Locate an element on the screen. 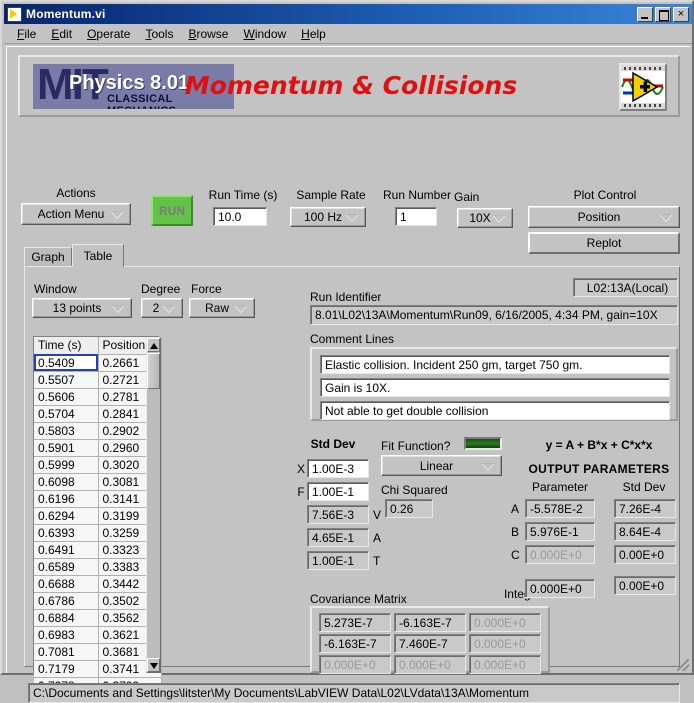 The height and width of the screenshot is (703, 694). window-dropdown: 13 points is located at coordinates (82, 308).